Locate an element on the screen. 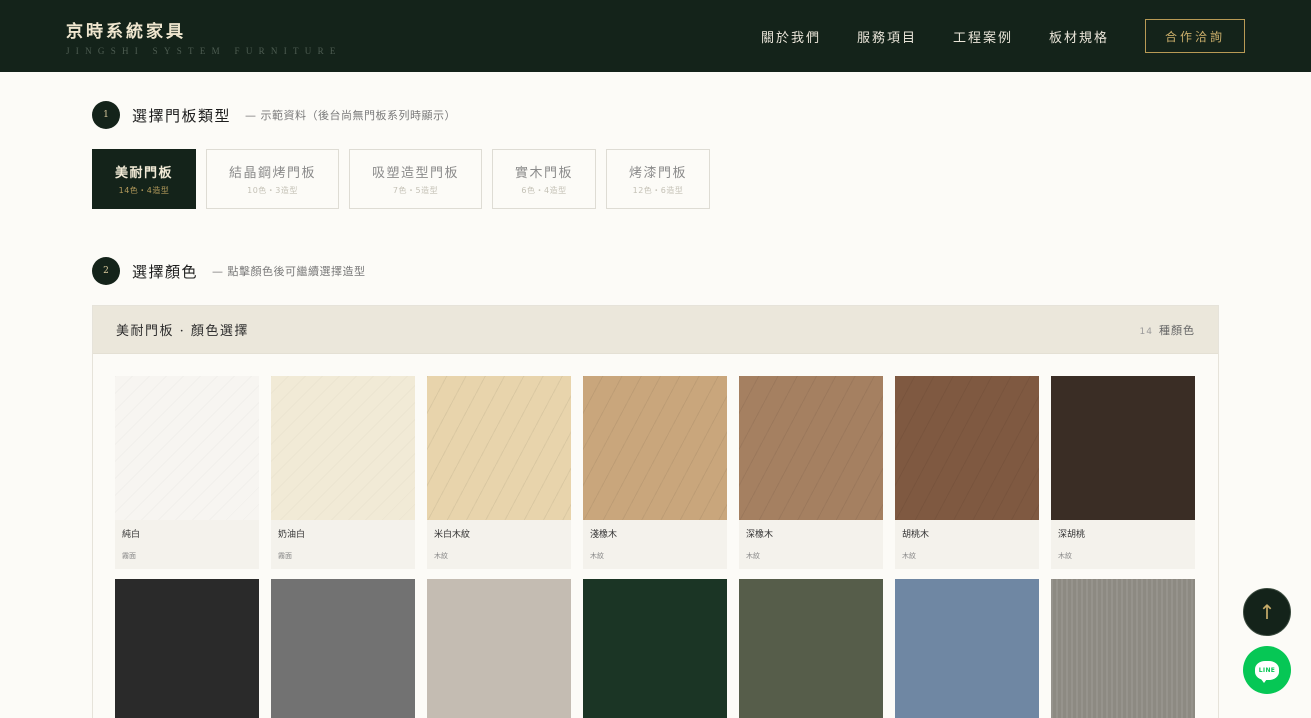  brand-title: 京時系統家具 is located at coordinates (126, 31).